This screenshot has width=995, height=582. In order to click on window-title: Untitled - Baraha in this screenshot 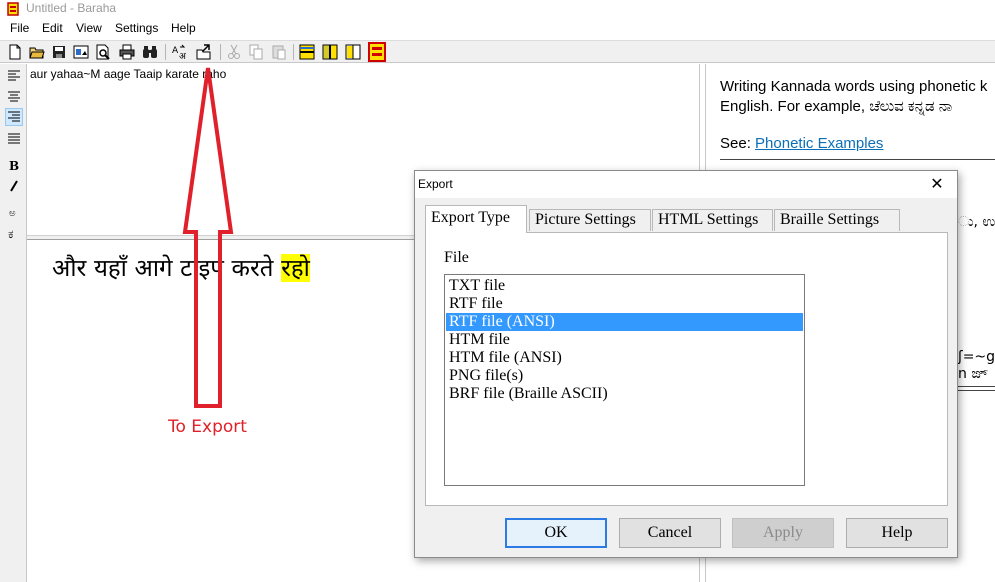, I will do `click(71, 8)`.